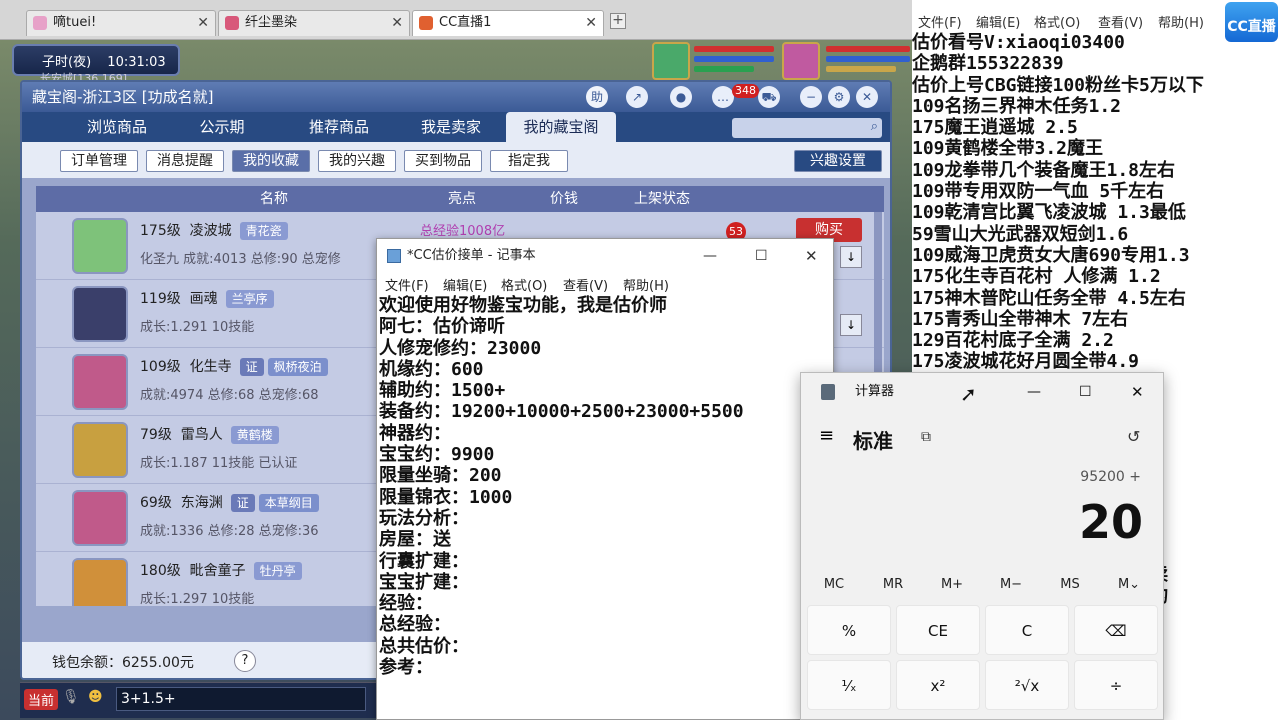 The width and height of the screenshot is (1280, 720). What do you see at coordinates (597, 97) in the screenshot?
I see `help-button: 助` at bounding box center [597, 97].